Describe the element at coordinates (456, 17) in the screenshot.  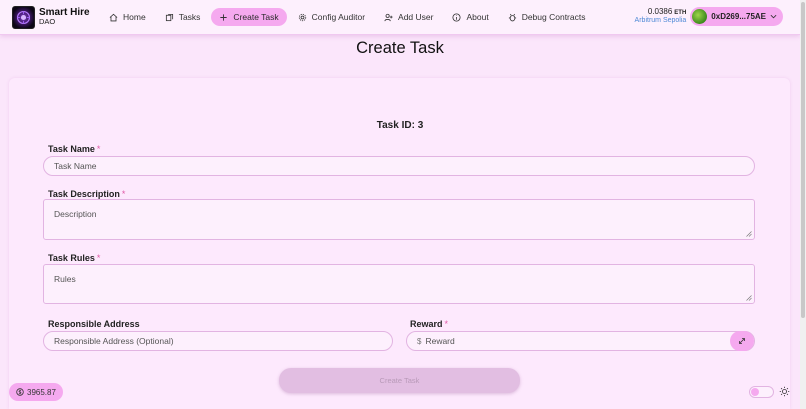
I see `info-icon` at that location.